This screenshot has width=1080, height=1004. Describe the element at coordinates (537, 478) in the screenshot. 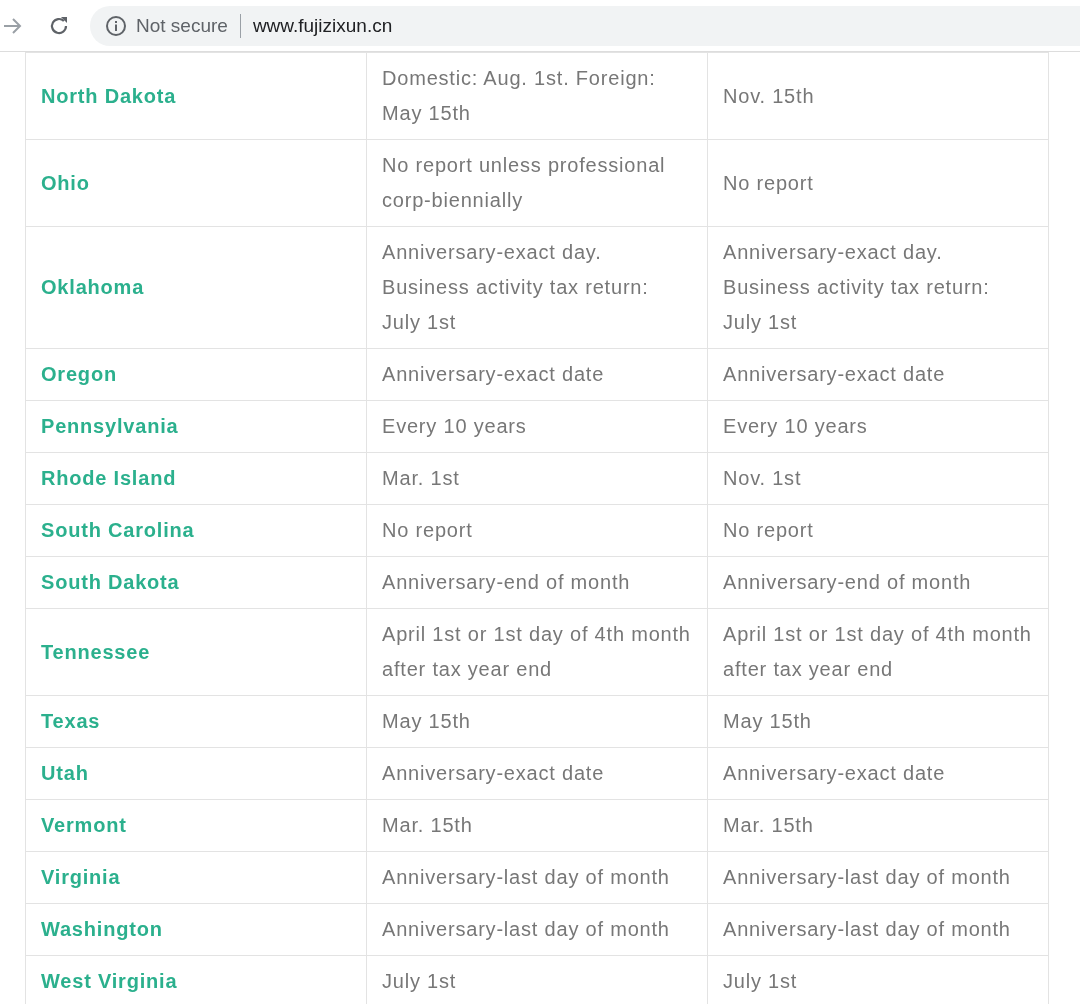

I see `table-cell: Mar. 1st` at that location.